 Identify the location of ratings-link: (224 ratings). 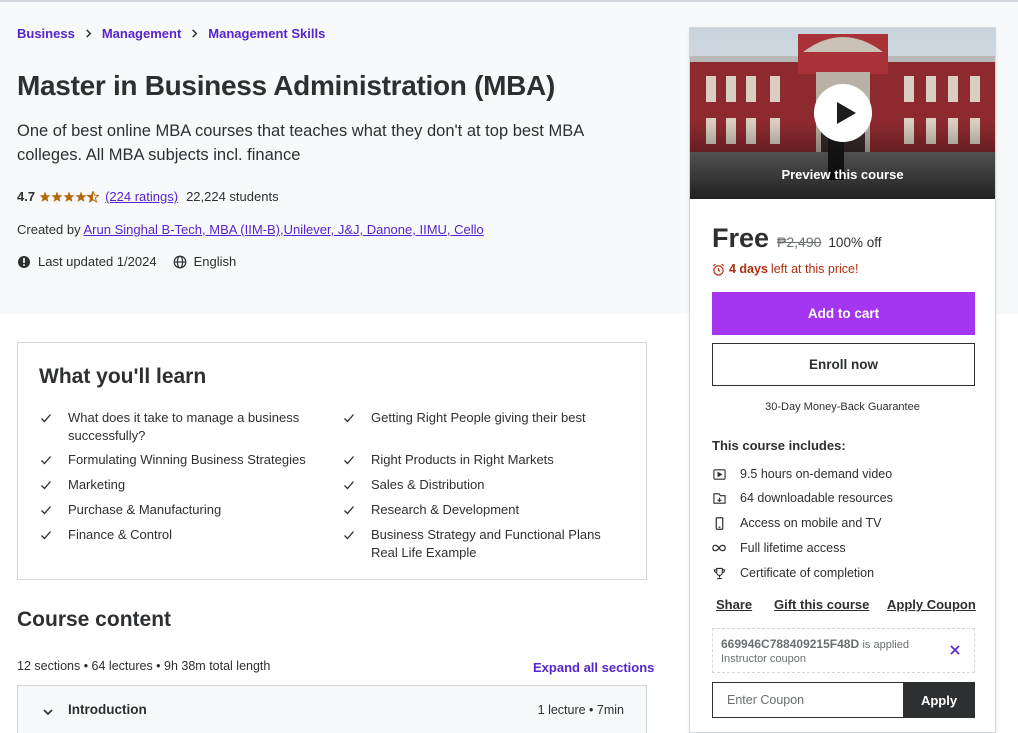
(141, 196).